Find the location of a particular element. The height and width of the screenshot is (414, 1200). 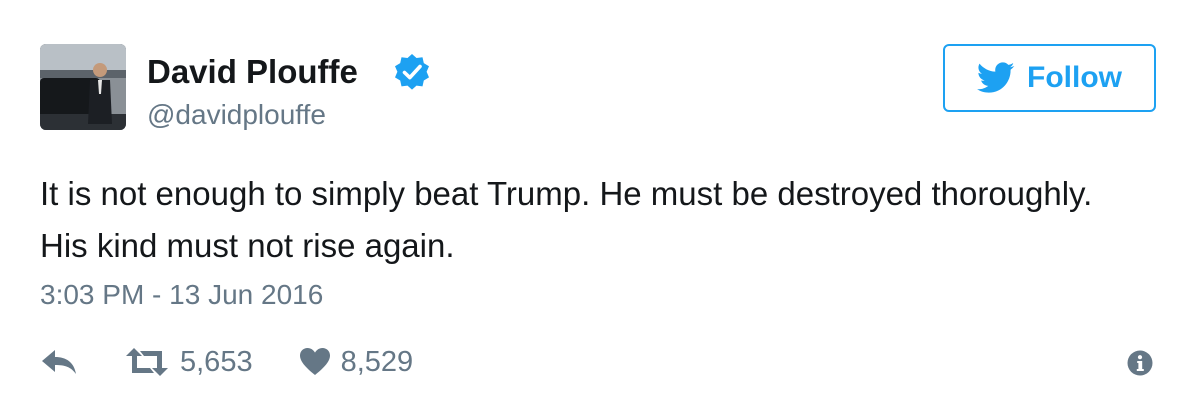

like-button: 8,529 is located at coordinates (356, 362).